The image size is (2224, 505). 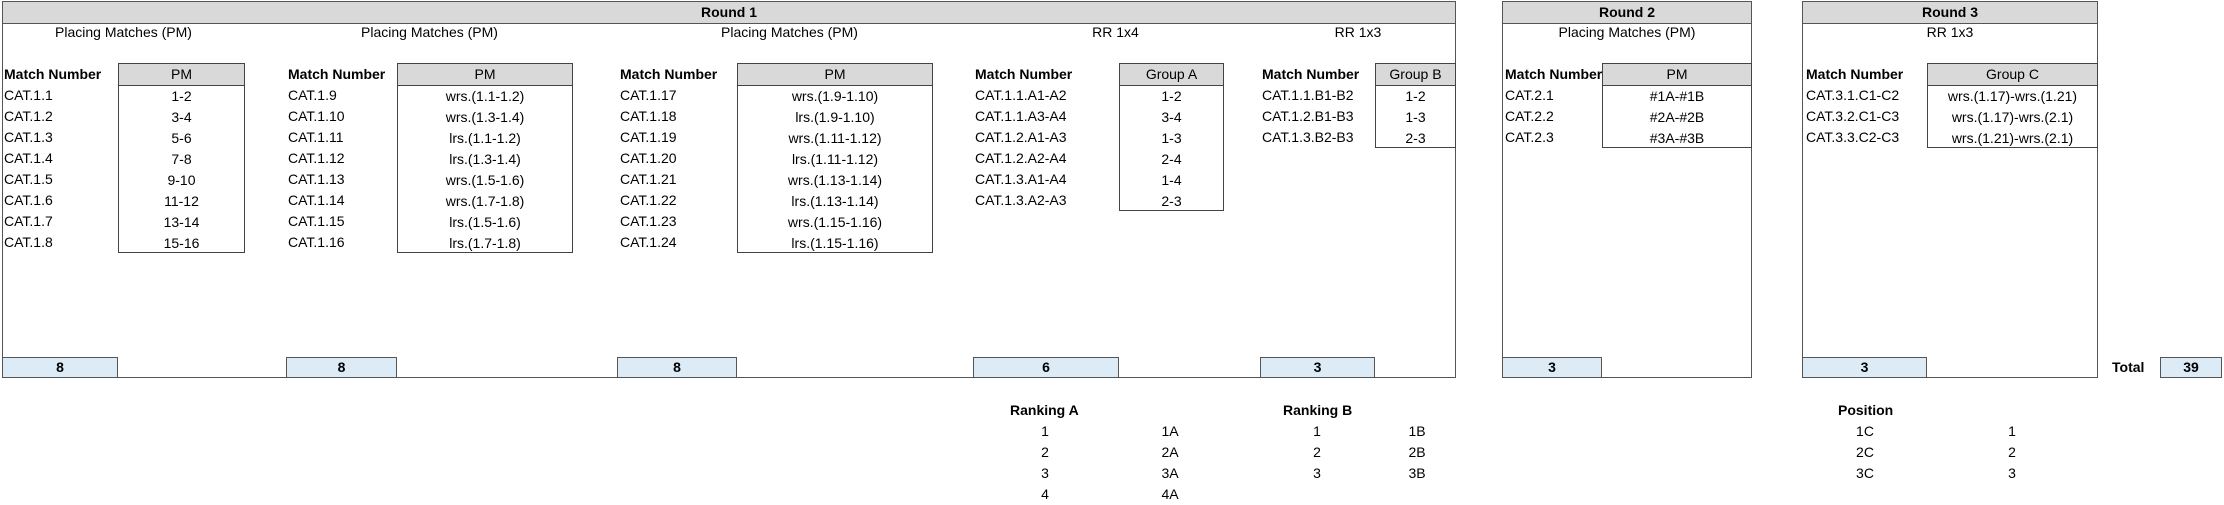 What do you see at coordinates (1308, 95) in the screenshot?
I see `match-number: CAT.1.1.B1-B2` at bounding box center [1308, 95].